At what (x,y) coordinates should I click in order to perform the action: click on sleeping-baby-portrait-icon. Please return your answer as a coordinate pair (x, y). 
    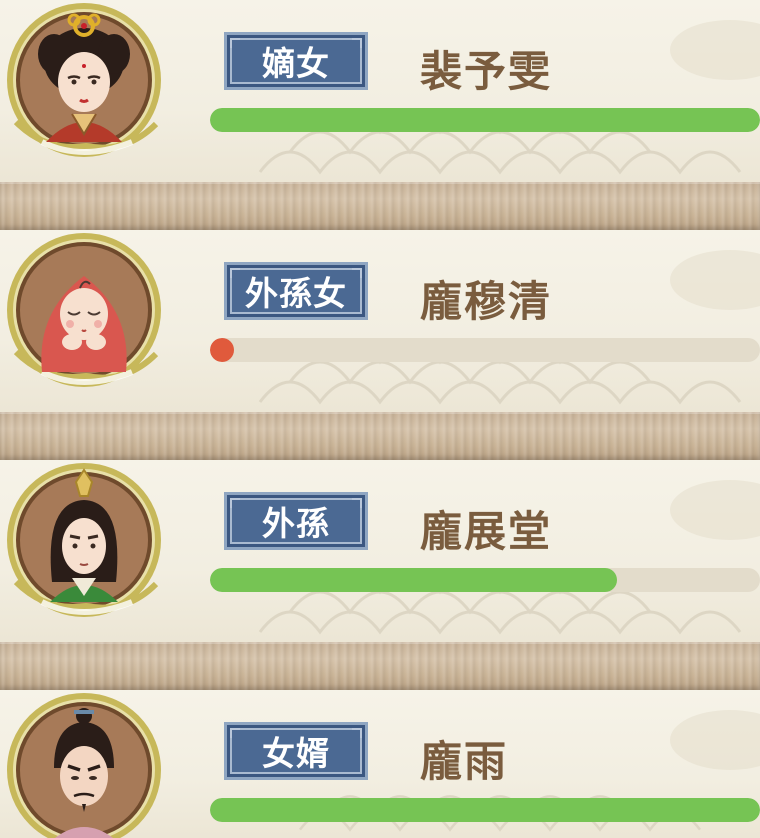
    Looking at the image, I should click on (85, 312).